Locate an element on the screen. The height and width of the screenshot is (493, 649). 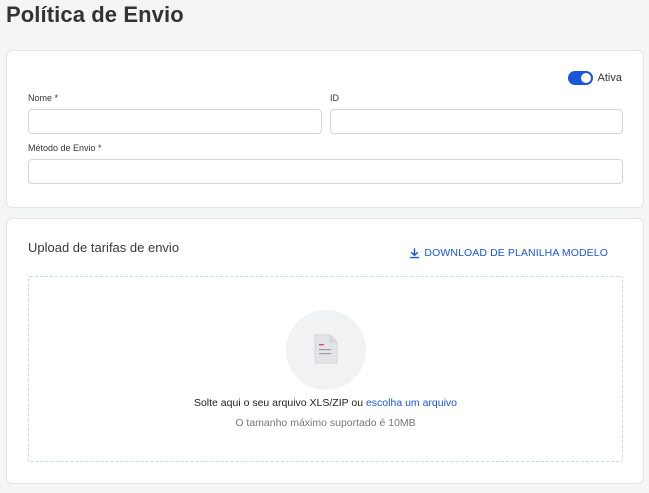
upload-title: Upload de tarifas de envio is located at coordinates (104, 247).